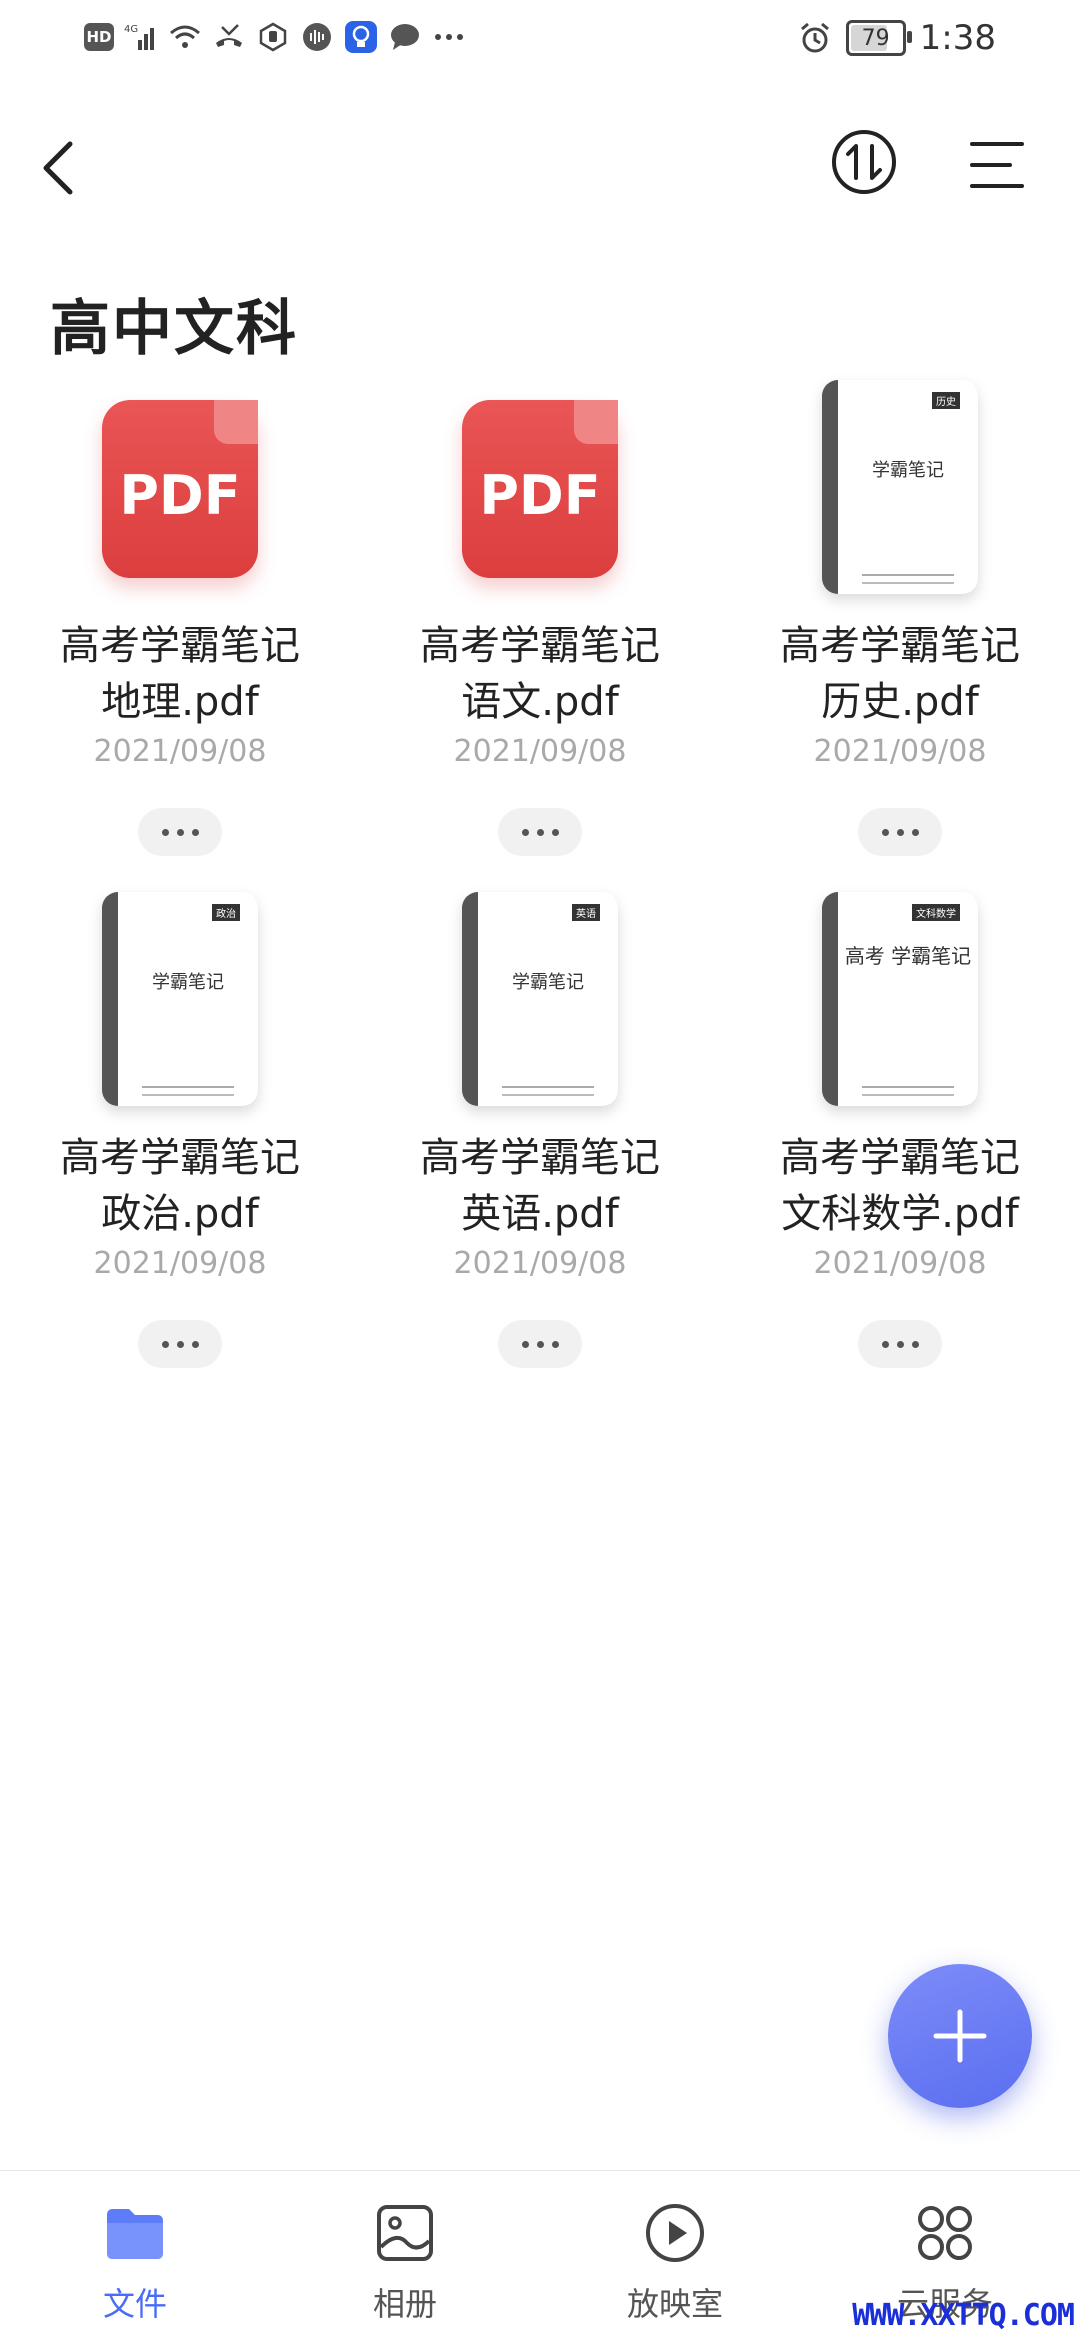 The image size is (1080, 2341). Describe the element at coordinates (180, 999) in the screenshot. I see `document-cover-thumbnail: 政治 学霸笔记` at that location.